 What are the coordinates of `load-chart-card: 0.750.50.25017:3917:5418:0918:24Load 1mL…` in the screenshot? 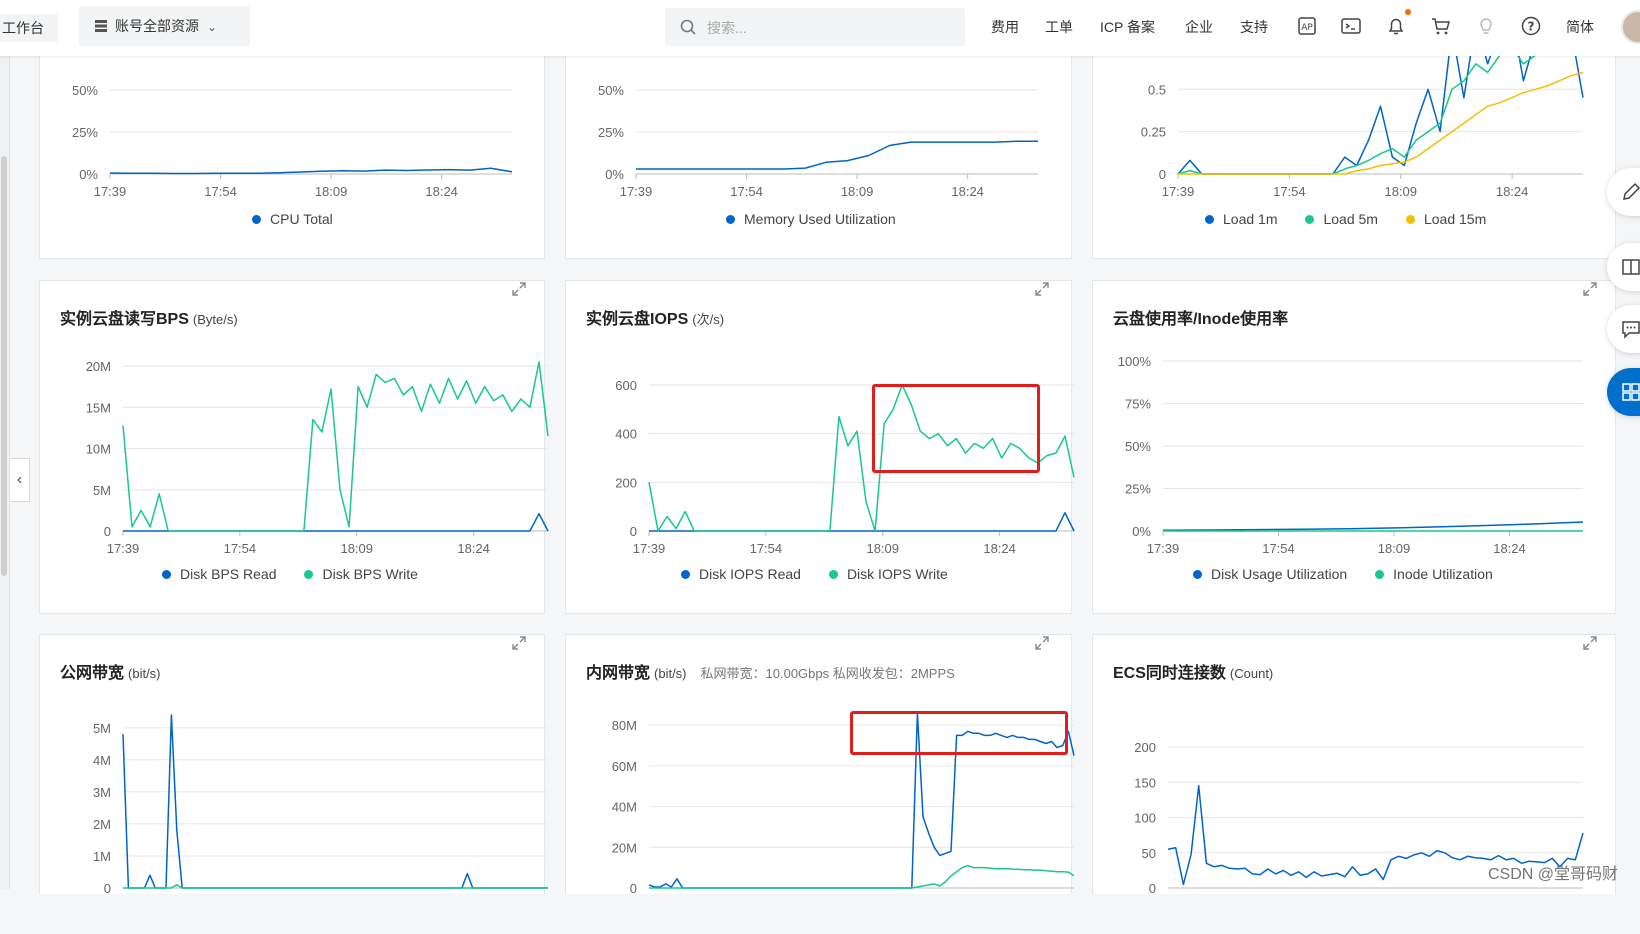 It's located at (1354, 135).